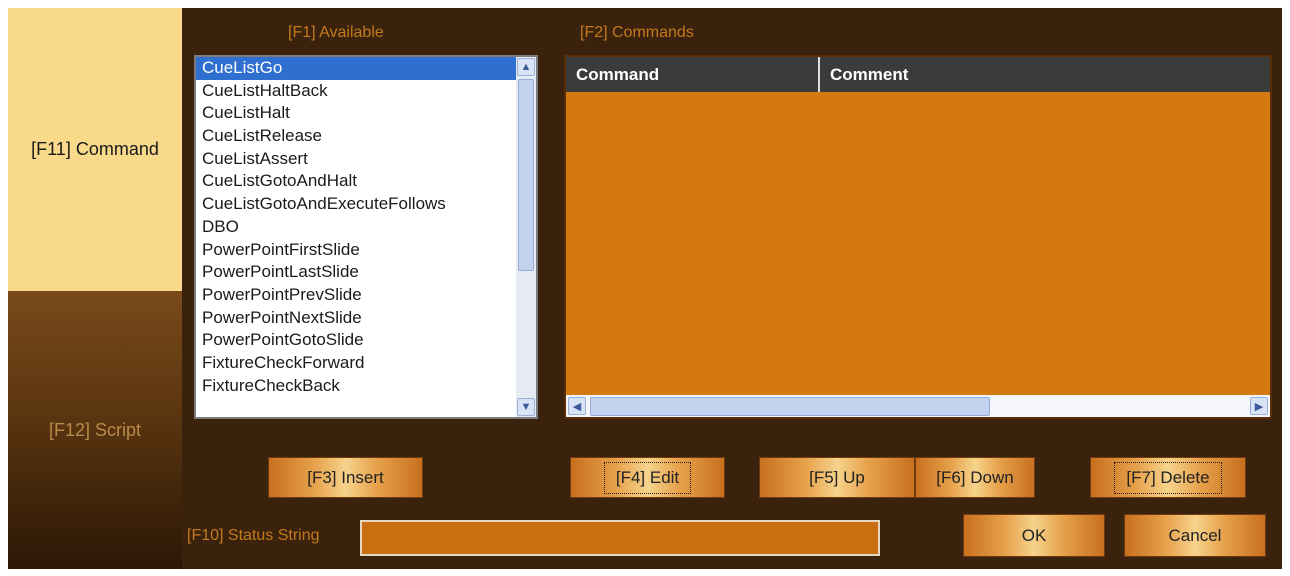 The height and width of the screenshot is (576, 1290). Describe the element at coordinates (637, 32) in the screenshot. I see `commands-label: [F2] Commands` at that location.